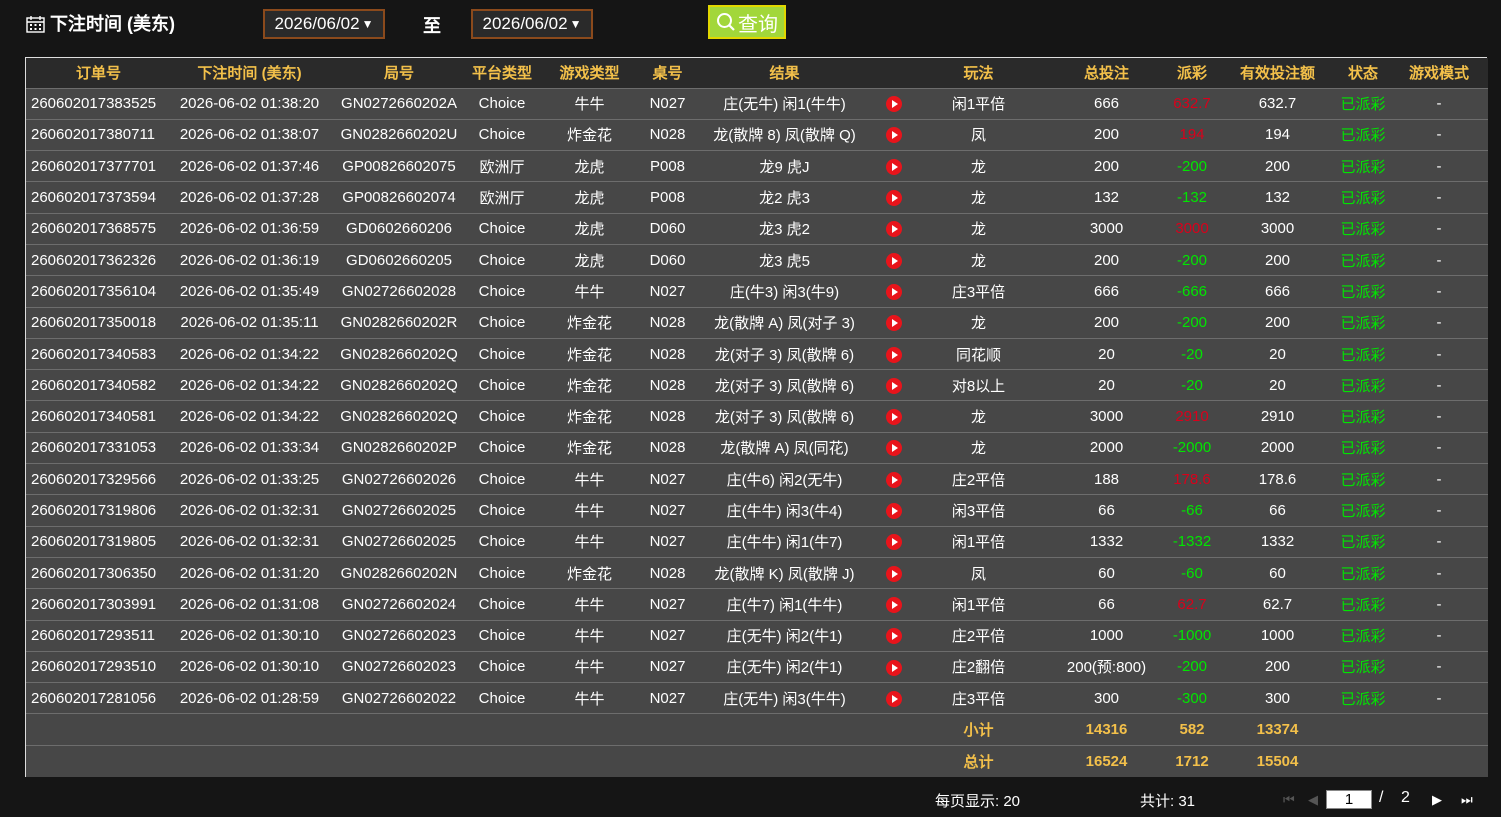 The width and height of the screenshot is (1501, 817). What do you see at coordinates (784, 261) in the screenshot?
I see `result-cell: 龙3 虎5` at bounding box center [784, 261].